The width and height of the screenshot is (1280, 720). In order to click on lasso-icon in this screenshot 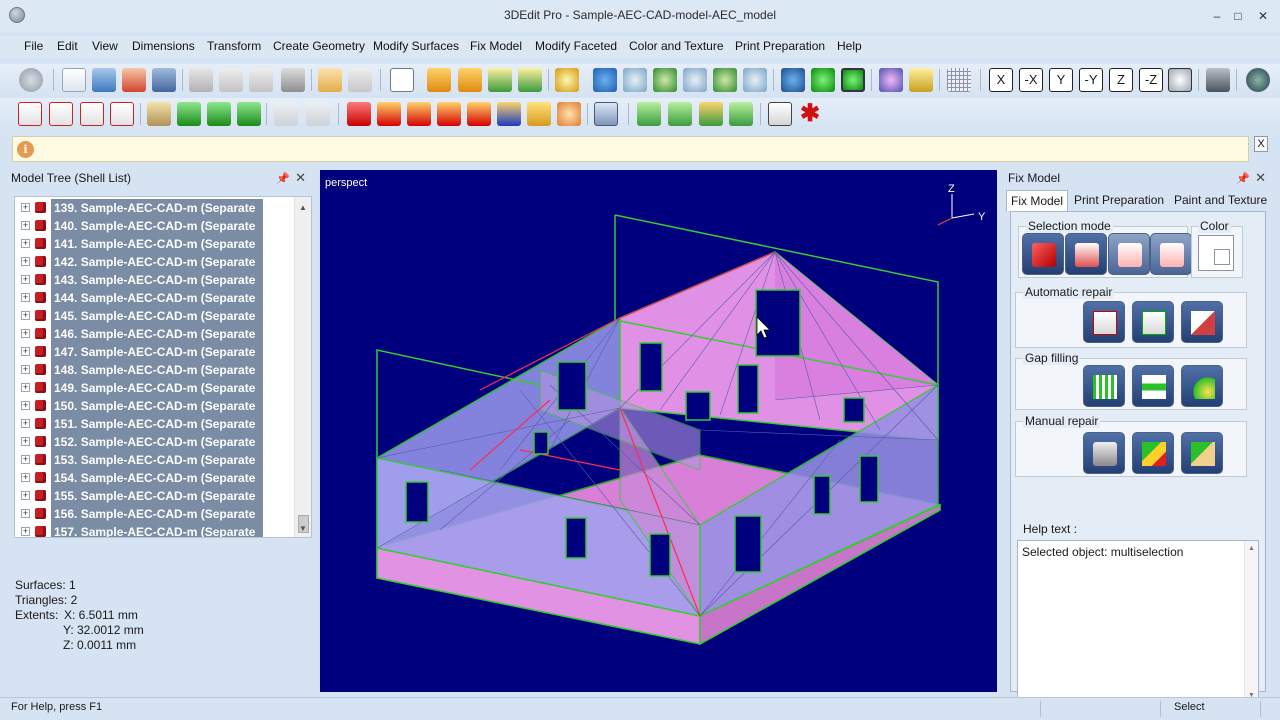, I will do `click(569, 114)`.